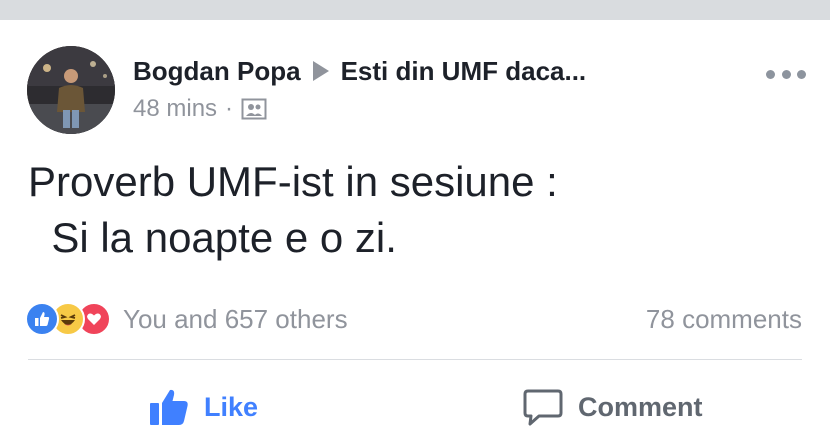 The width and height of the screenshot is (830, 440). Describe the element at coordinates (175, 109) in the screenshot. I see `post-timestamp: 48 mins` at that location.